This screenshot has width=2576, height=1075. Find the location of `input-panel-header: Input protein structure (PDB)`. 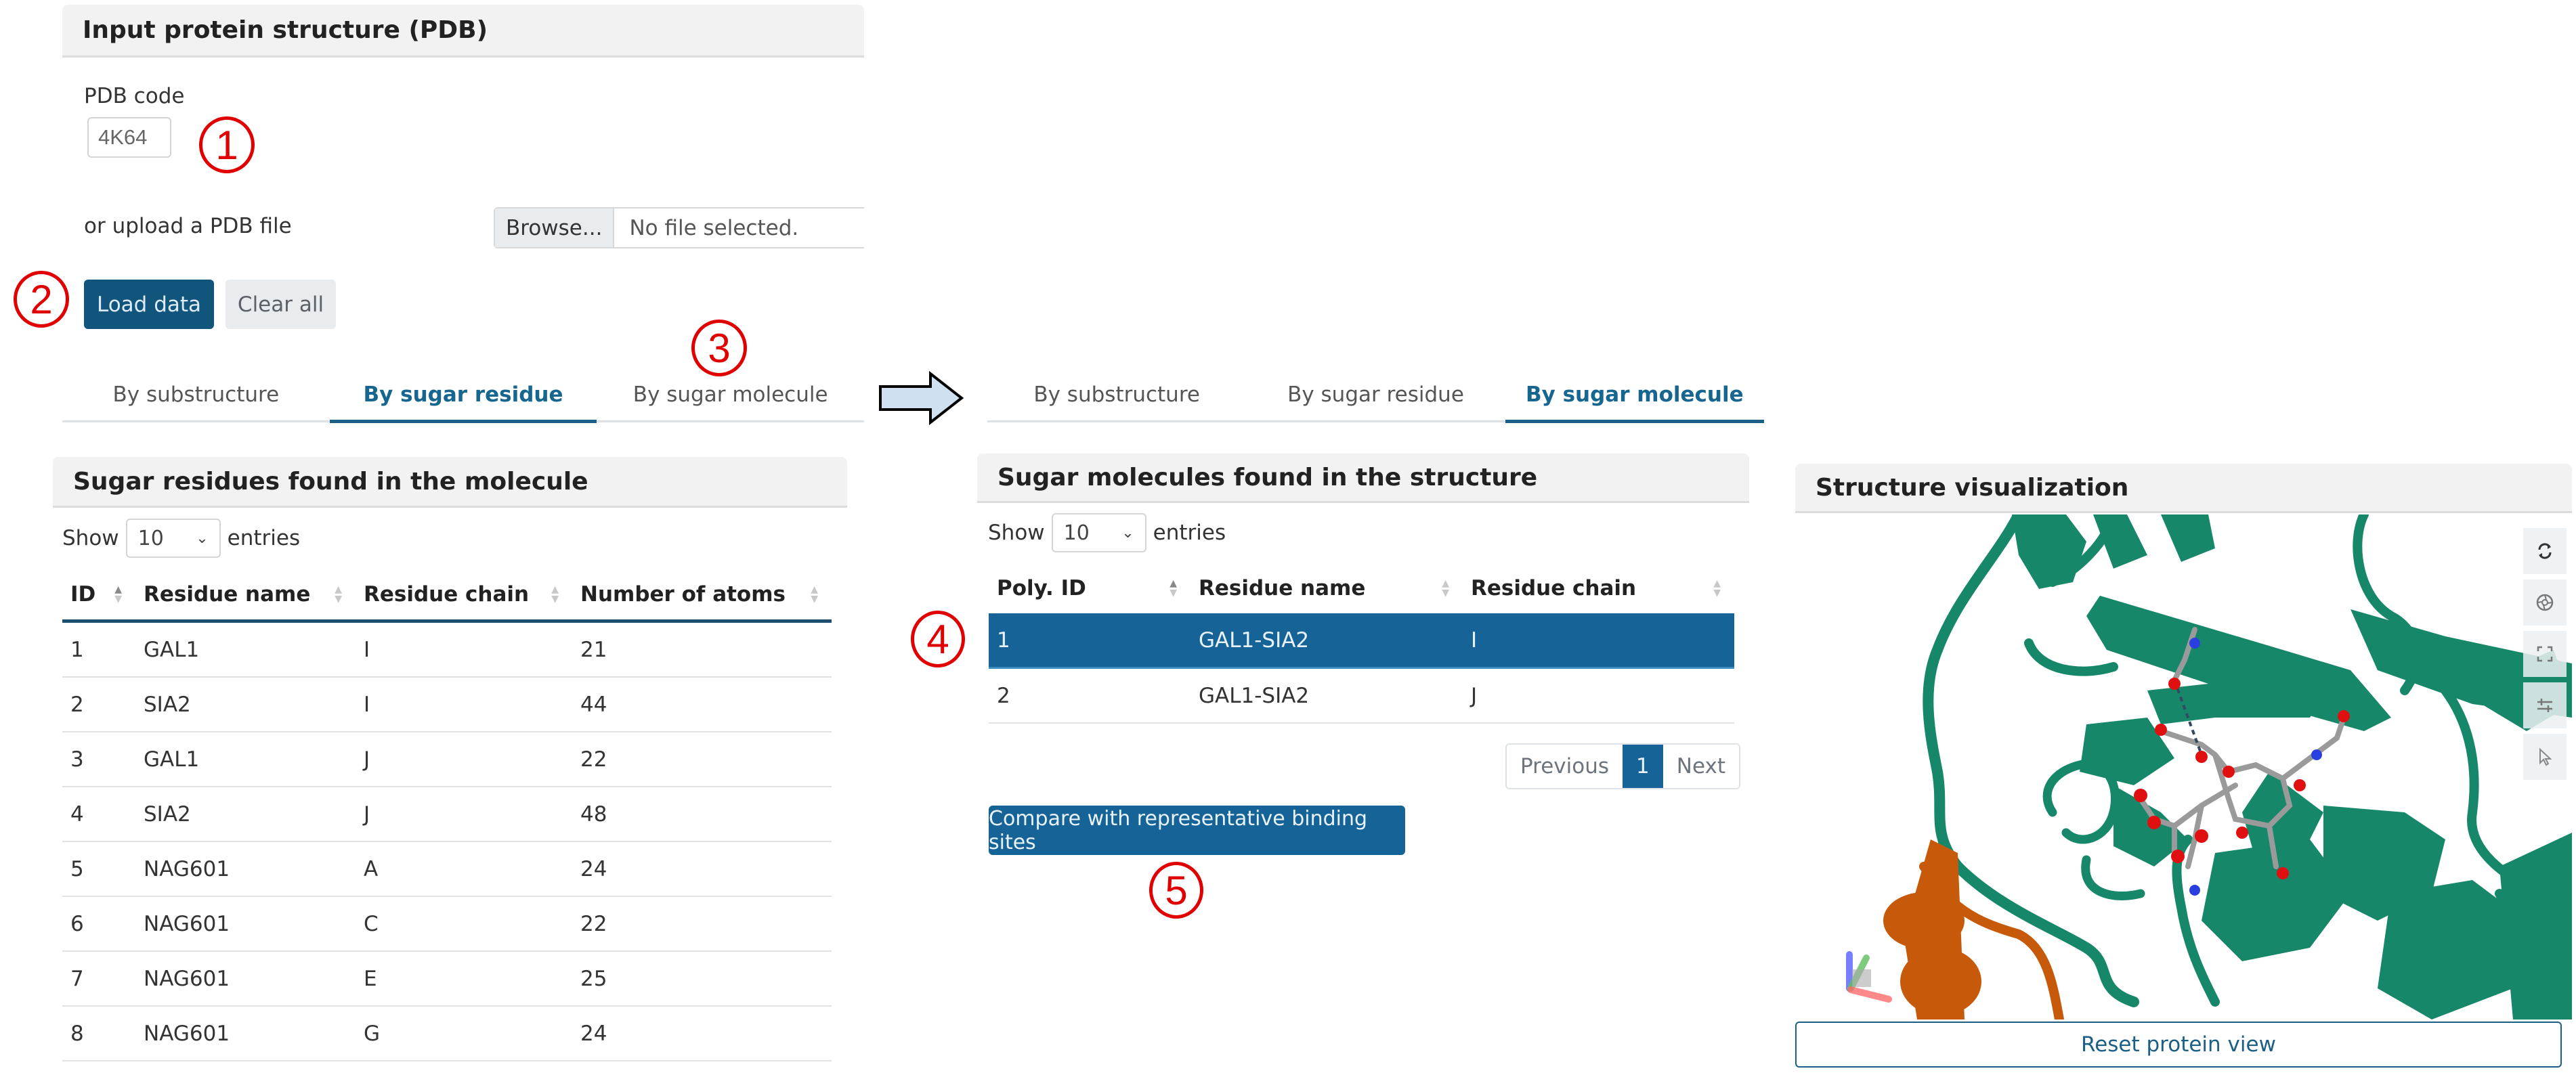

input-panel-header: Input protein structure (PDB) is located at coordinates (463, 32).